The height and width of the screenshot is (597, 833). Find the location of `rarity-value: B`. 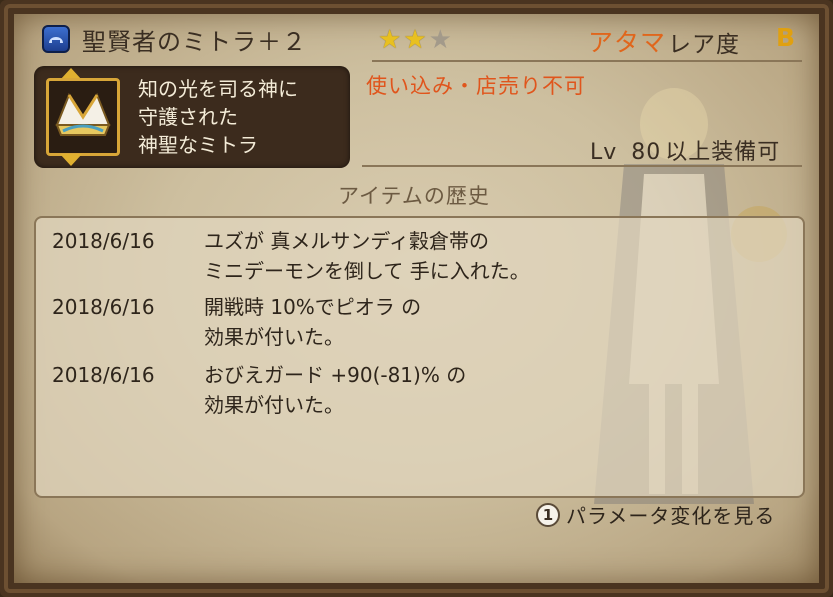

rarity-value: B is located at coordinates (786, 37).